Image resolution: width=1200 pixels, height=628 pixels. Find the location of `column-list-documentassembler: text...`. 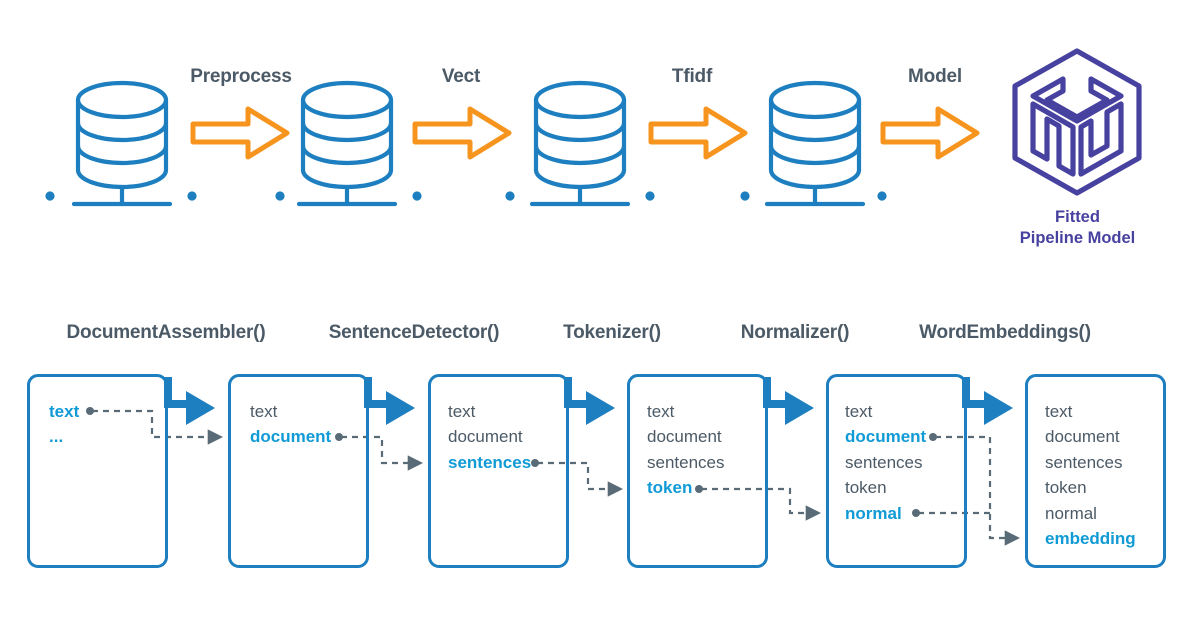

column-list-documentassembler: text... is located at coordinates (64, 424).